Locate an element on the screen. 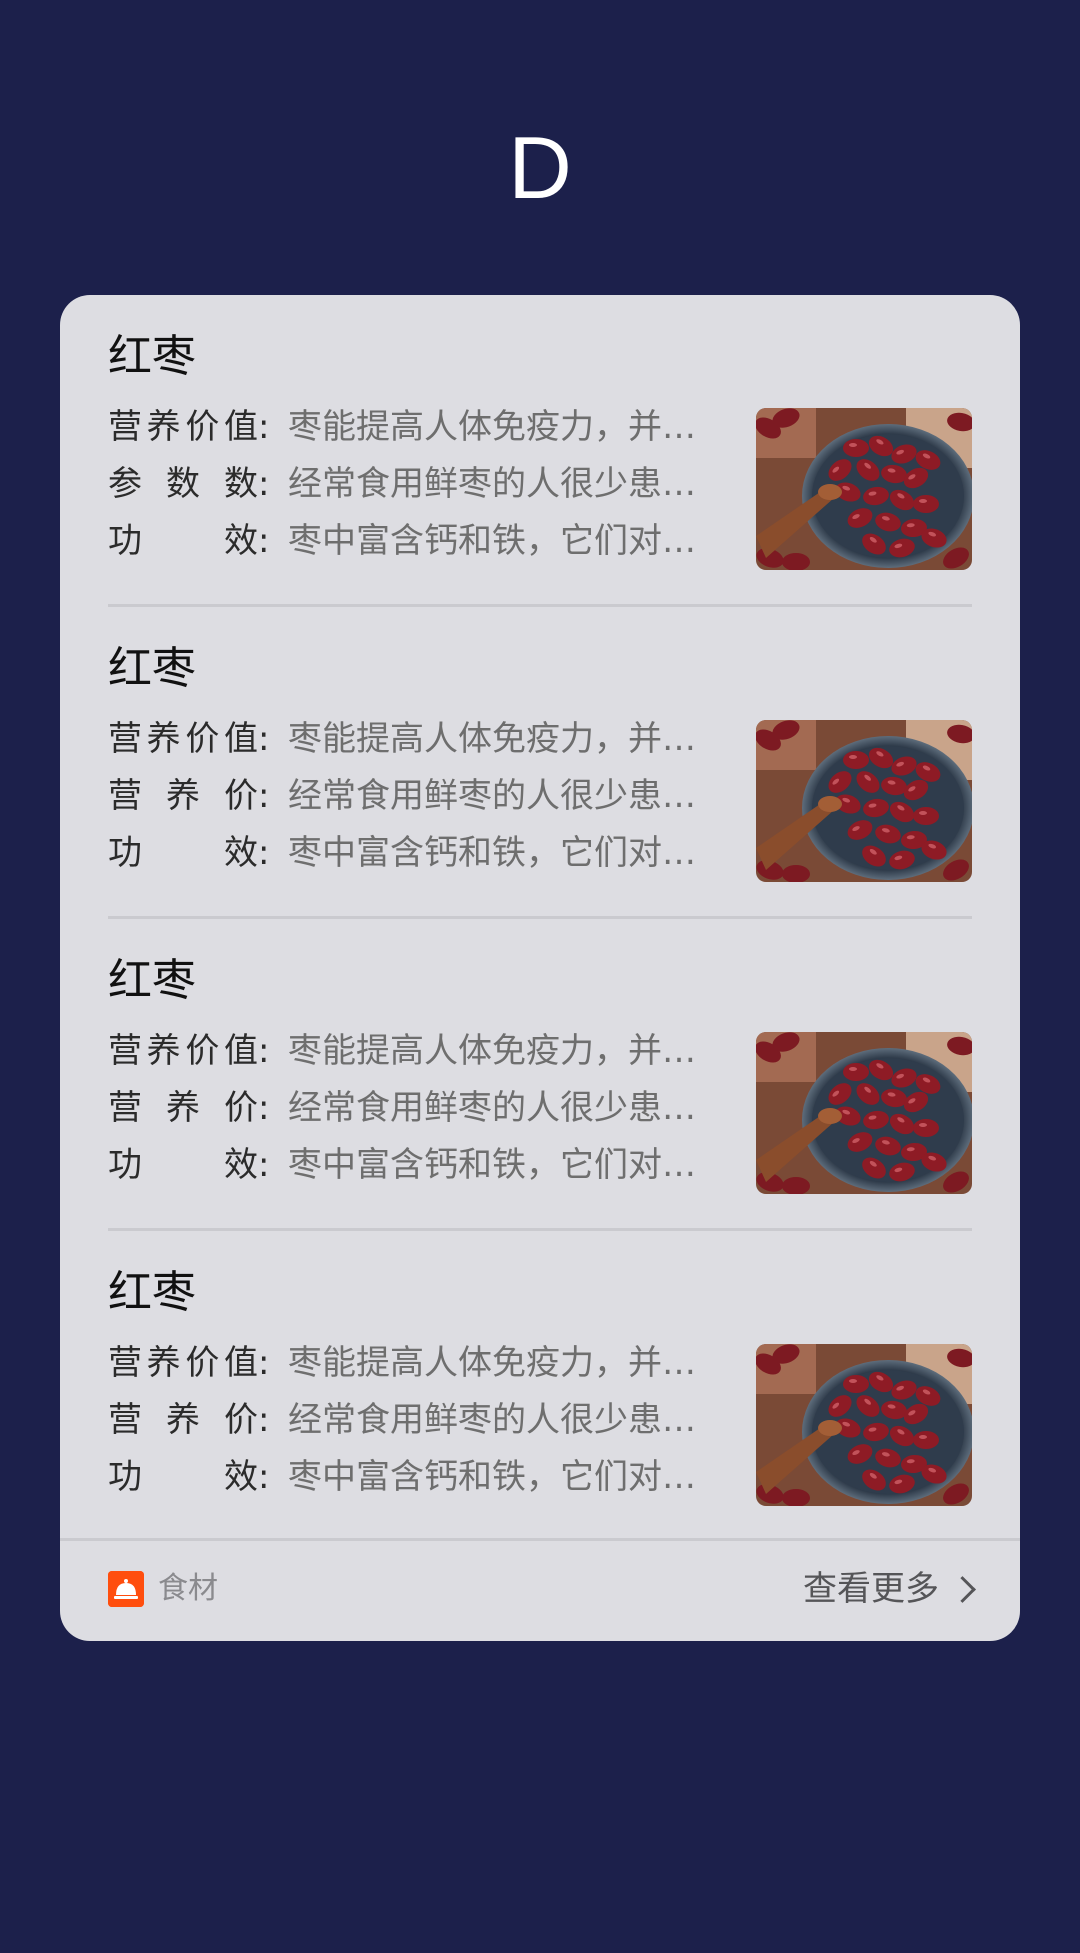 The image size is (1080, 1953). row-label: 参数数 is located at coordinates (183, 484).